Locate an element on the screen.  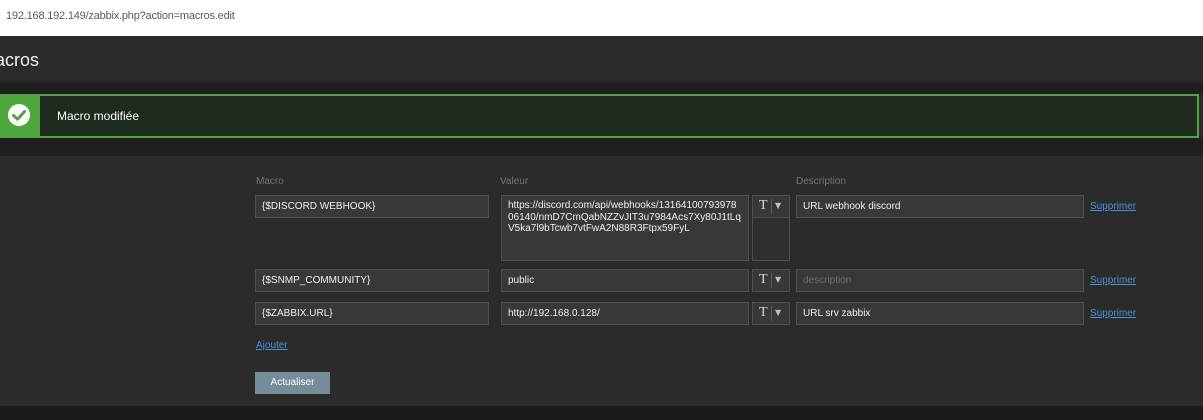
macro-description-input: description is located at coordinates (940, 280).